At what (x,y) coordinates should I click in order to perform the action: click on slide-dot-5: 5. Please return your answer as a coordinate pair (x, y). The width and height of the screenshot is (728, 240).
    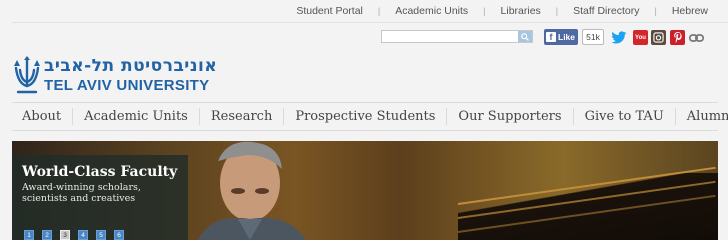
    Looking at the image, I should click on (101, 235).